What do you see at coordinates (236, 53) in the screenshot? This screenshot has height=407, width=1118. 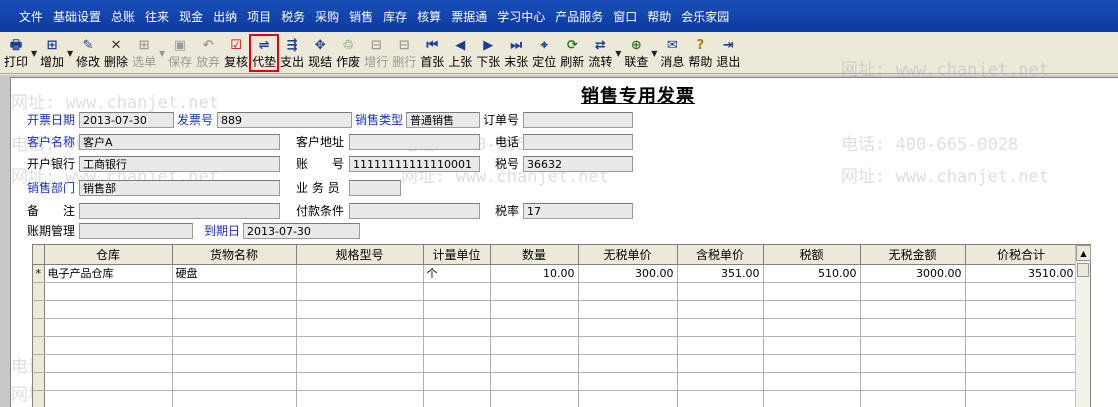 I see `review-button: ☑ 复核` at bounding box center [236, 53].